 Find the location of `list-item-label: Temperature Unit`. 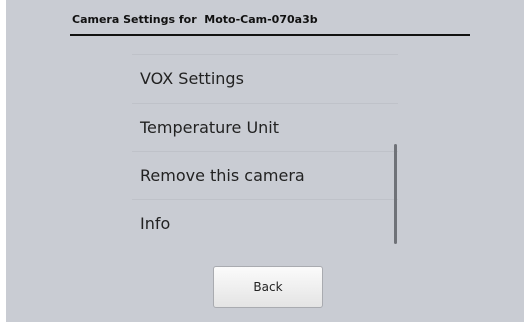

list-item-label: Temperature Unit is located at coordinates (210, 127).